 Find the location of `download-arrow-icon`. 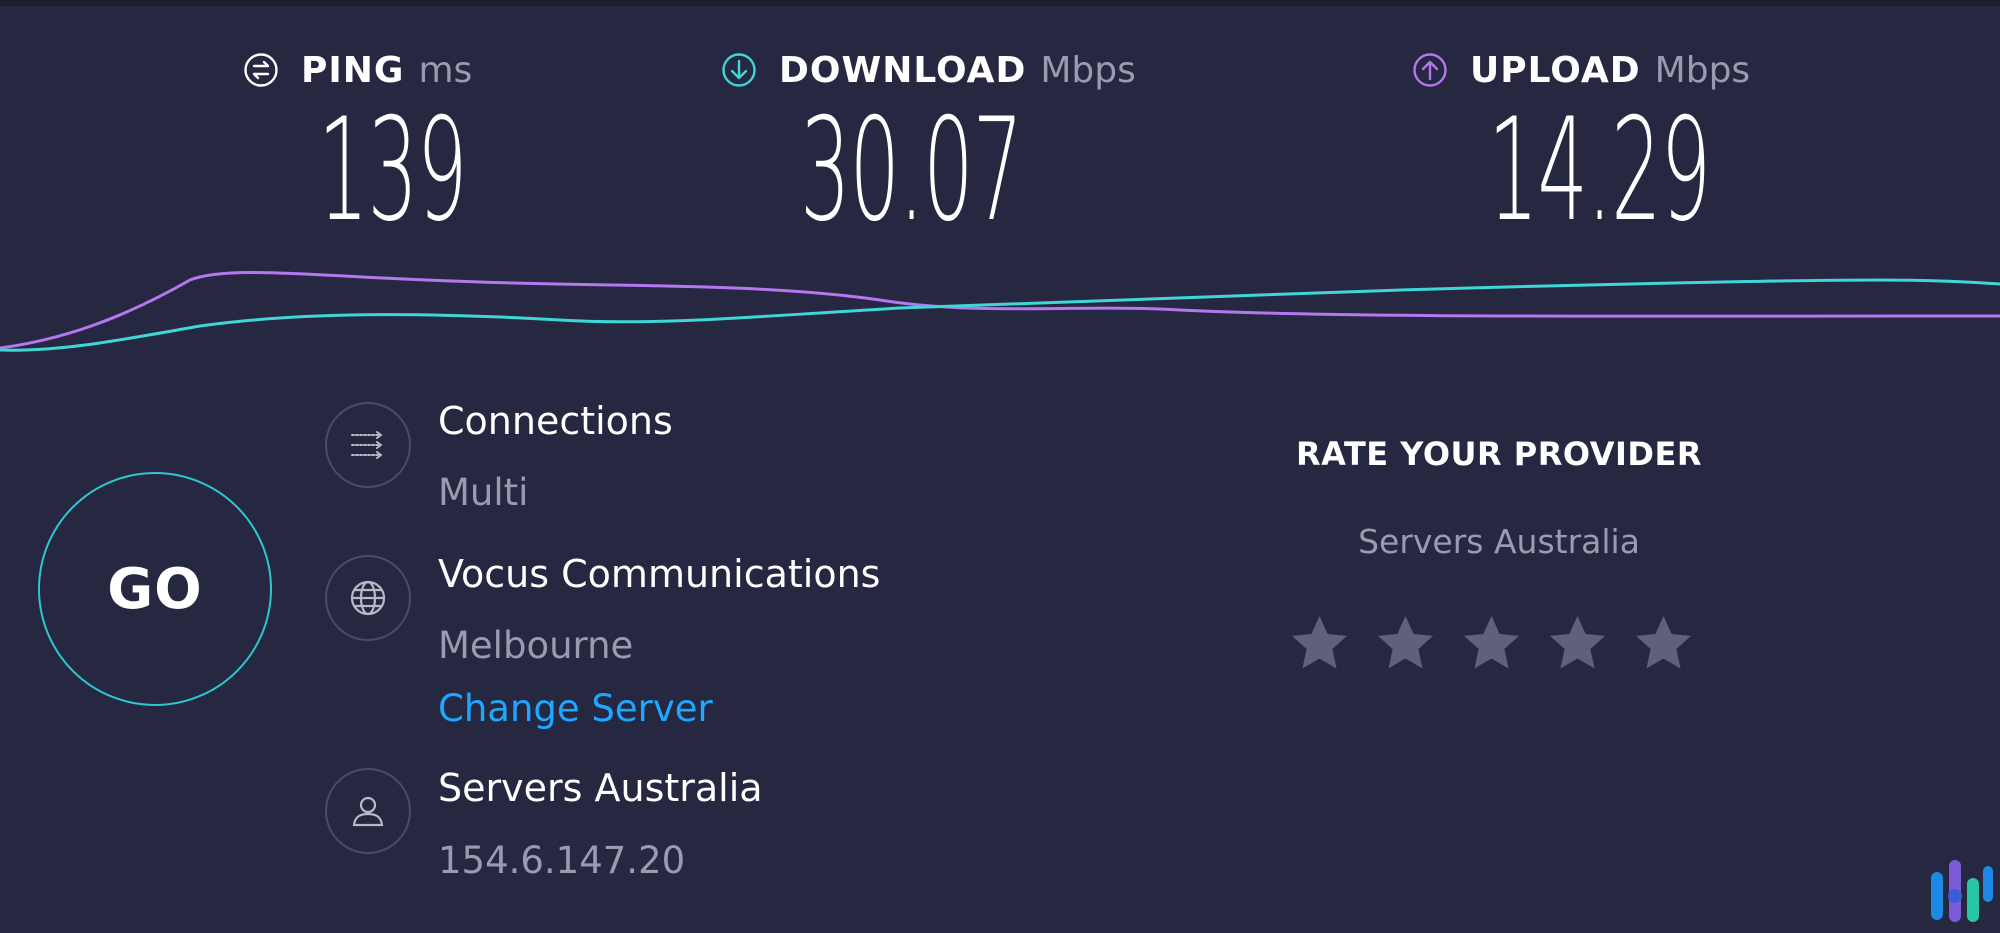

download-arrow-icon is located at coordinates (739, 70).